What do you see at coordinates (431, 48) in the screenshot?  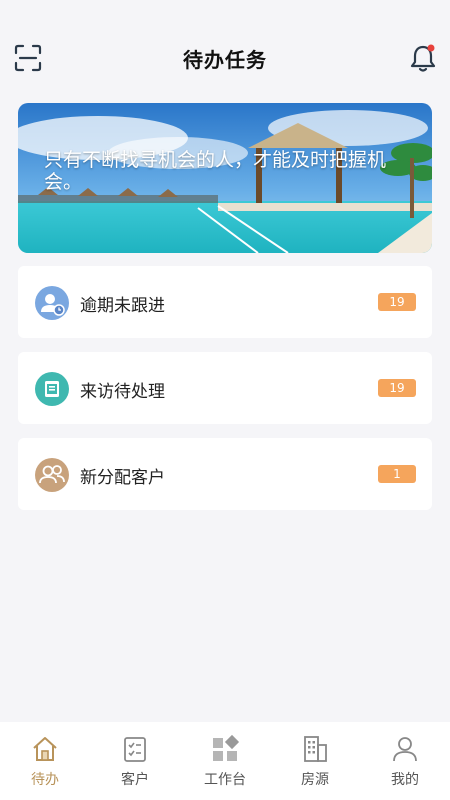 I see `notification-dot` at bounding box center [431, 48].